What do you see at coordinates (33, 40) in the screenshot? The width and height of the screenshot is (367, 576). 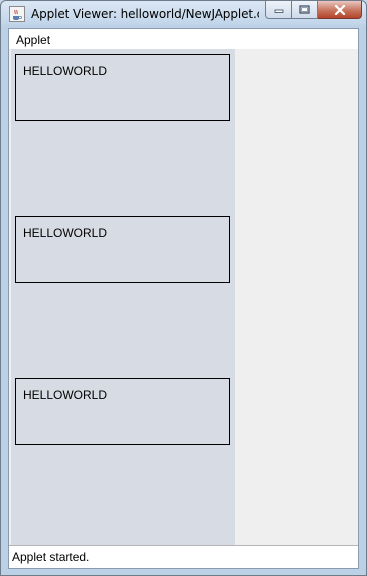 I see `menu-applet: Applet` at bounding box center [33, 40].